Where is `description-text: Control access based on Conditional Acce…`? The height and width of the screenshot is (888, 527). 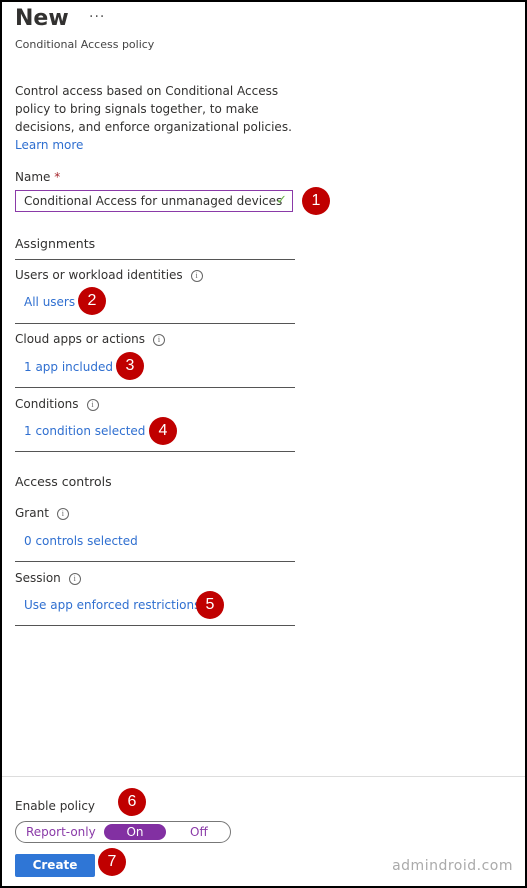 description-text: Control access based on Conditional Acce… is located at coordinates (153, 109).